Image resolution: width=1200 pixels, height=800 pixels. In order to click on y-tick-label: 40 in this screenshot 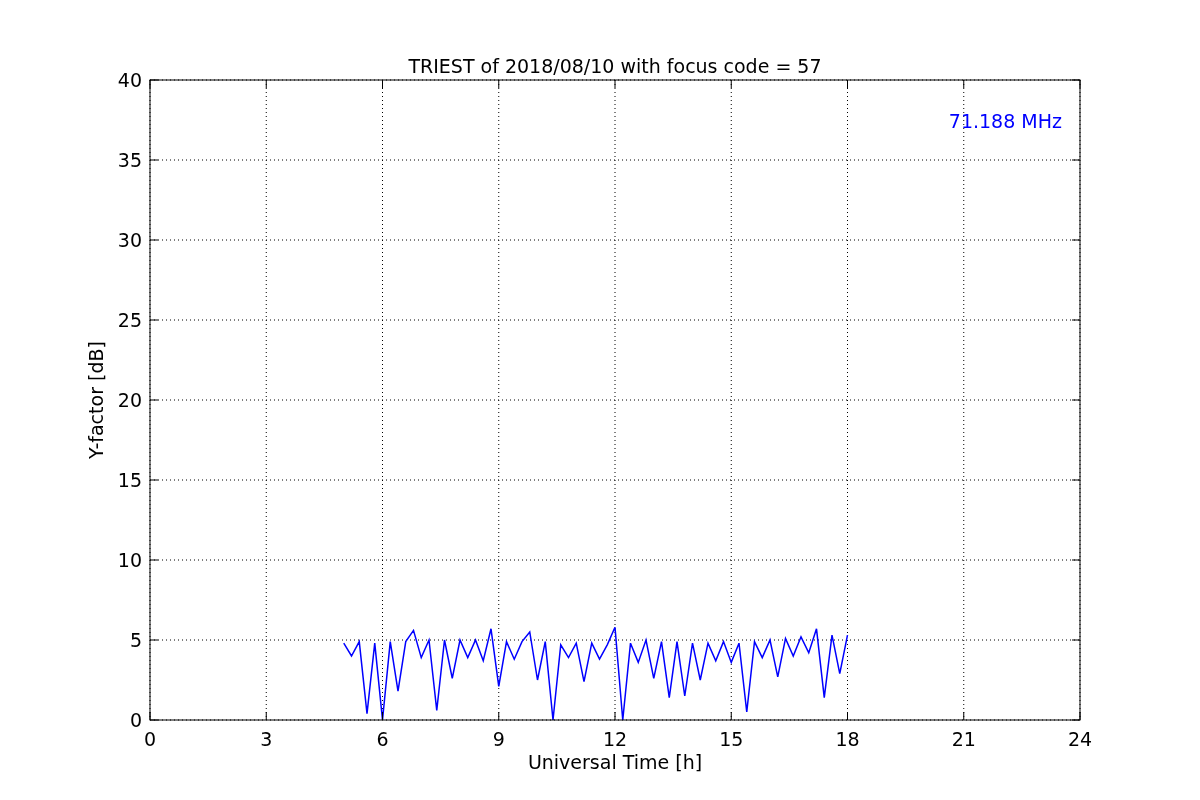, I will do `click(129, 80)`.